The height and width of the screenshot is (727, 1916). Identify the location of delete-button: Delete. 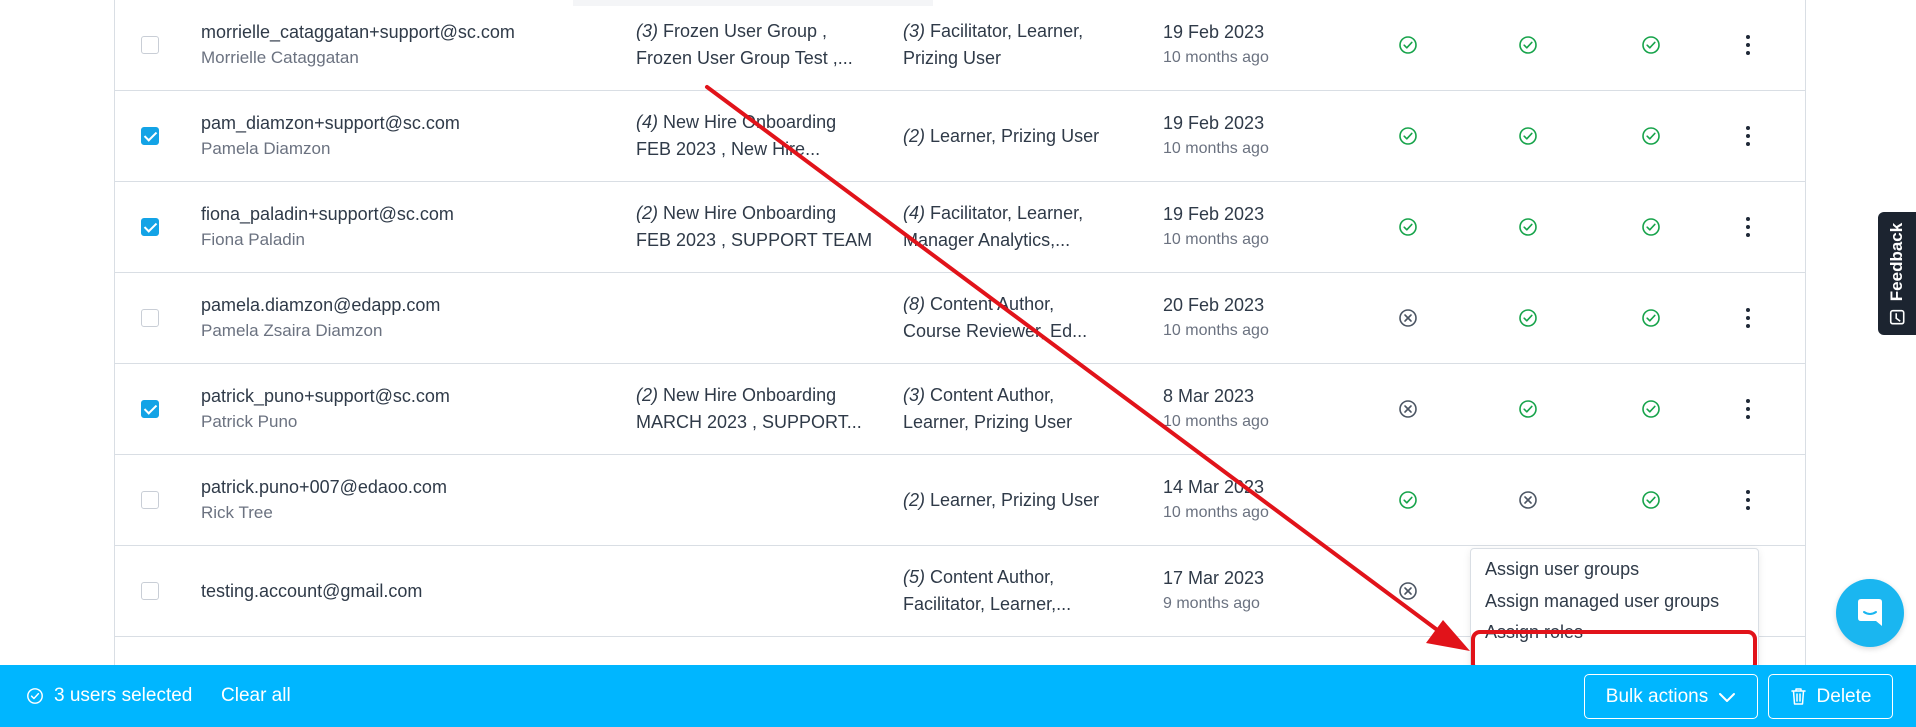
(1830, 696).